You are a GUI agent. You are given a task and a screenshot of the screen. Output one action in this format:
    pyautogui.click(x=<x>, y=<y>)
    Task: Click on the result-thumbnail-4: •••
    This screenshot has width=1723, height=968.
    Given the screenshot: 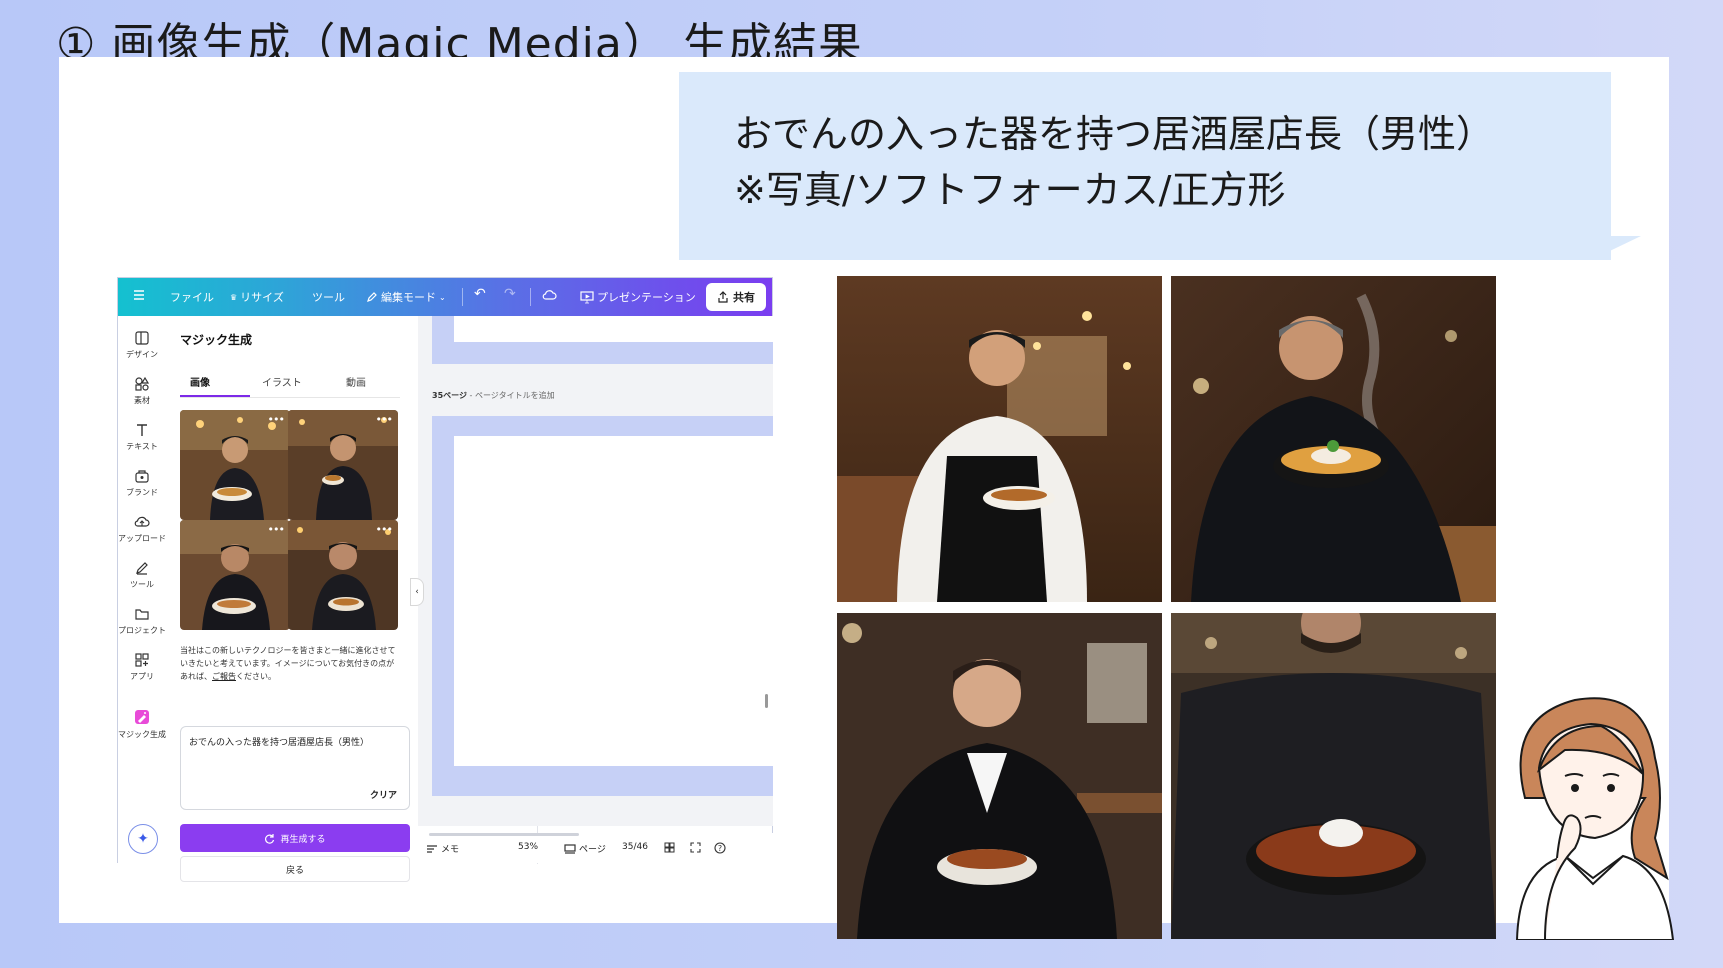 What is the action you would take?
    pyautogui.click(x=343, y=575)
    